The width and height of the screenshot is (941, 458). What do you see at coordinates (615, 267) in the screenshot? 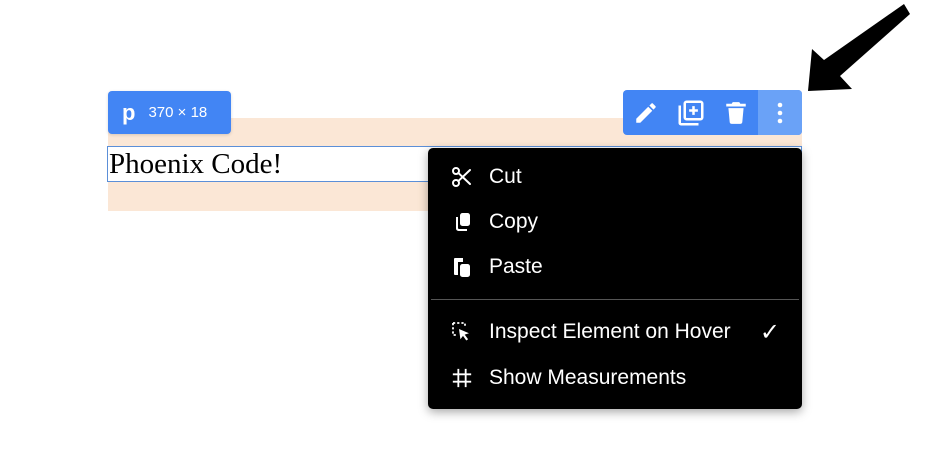
I see `menu-item-paste: Paste` at bounding box center [615, 267].